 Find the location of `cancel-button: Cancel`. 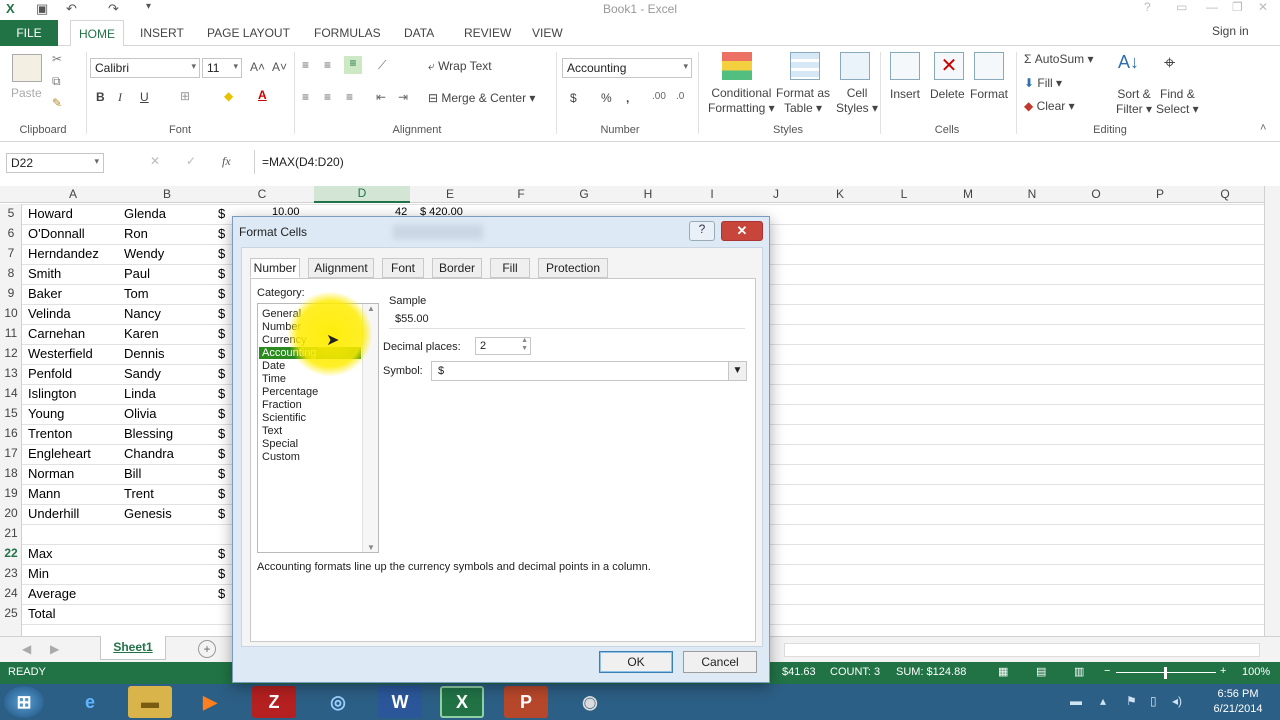

cancel-button: Cancel is located at coordinates (720, 662).